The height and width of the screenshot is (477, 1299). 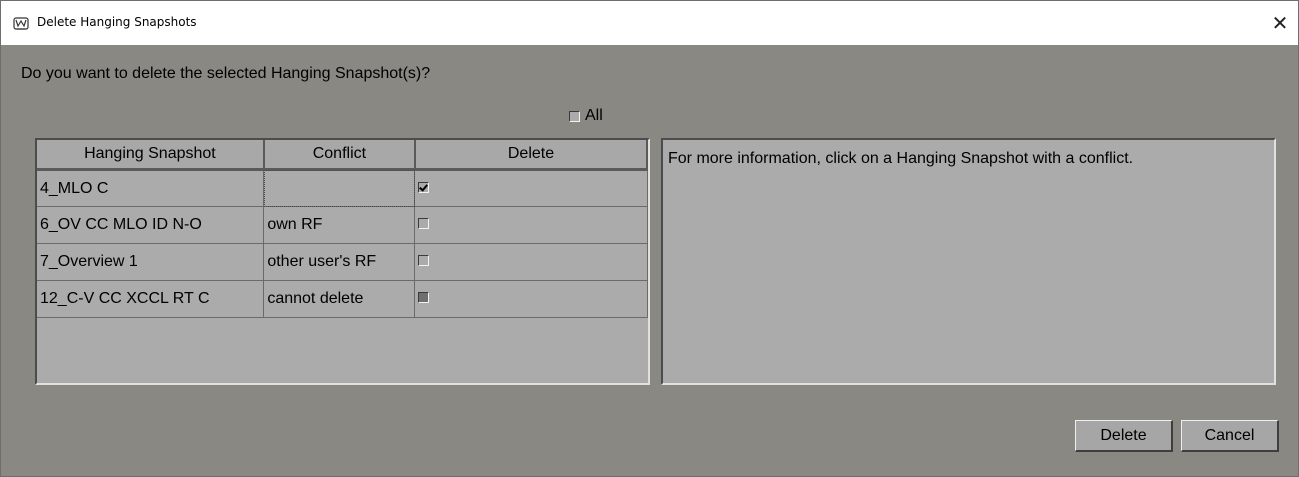 I want to click on select-all-label: All, so click(x=594, y=115).